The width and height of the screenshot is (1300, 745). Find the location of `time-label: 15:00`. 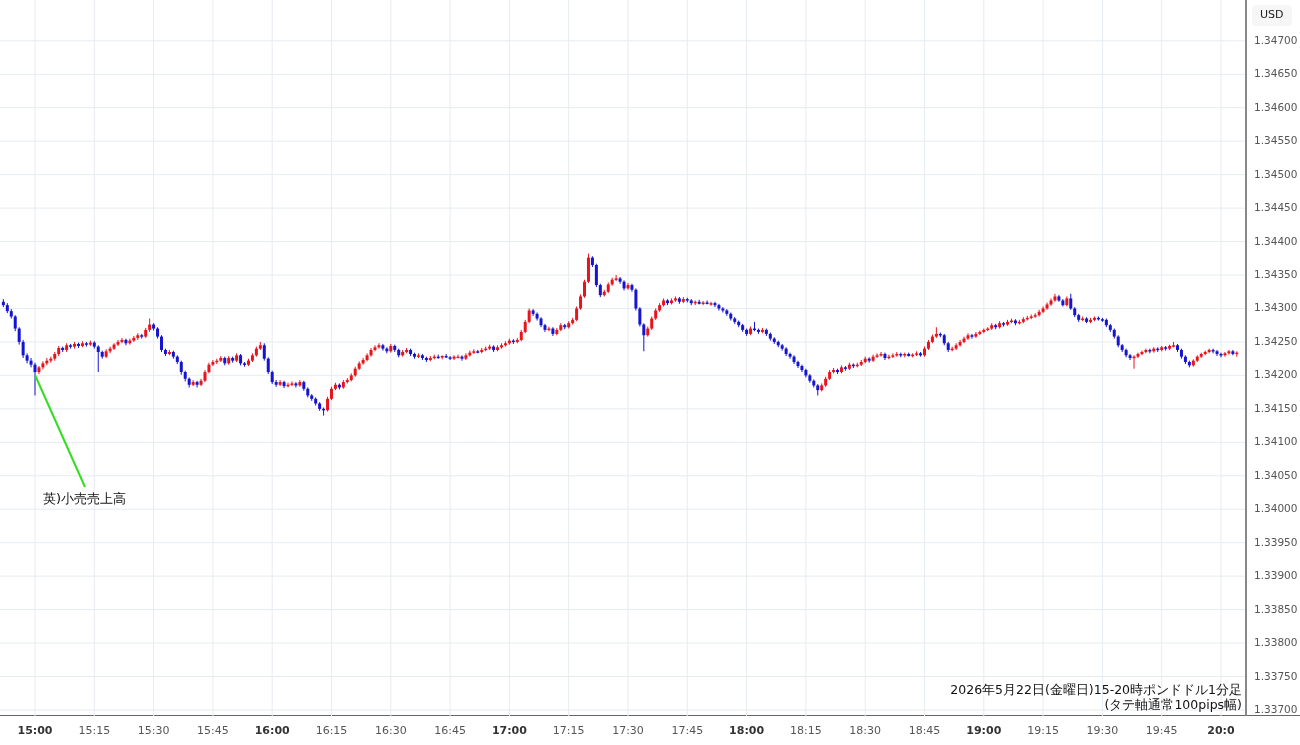

time-label: 15:00 is located at coordinates (35, 731).